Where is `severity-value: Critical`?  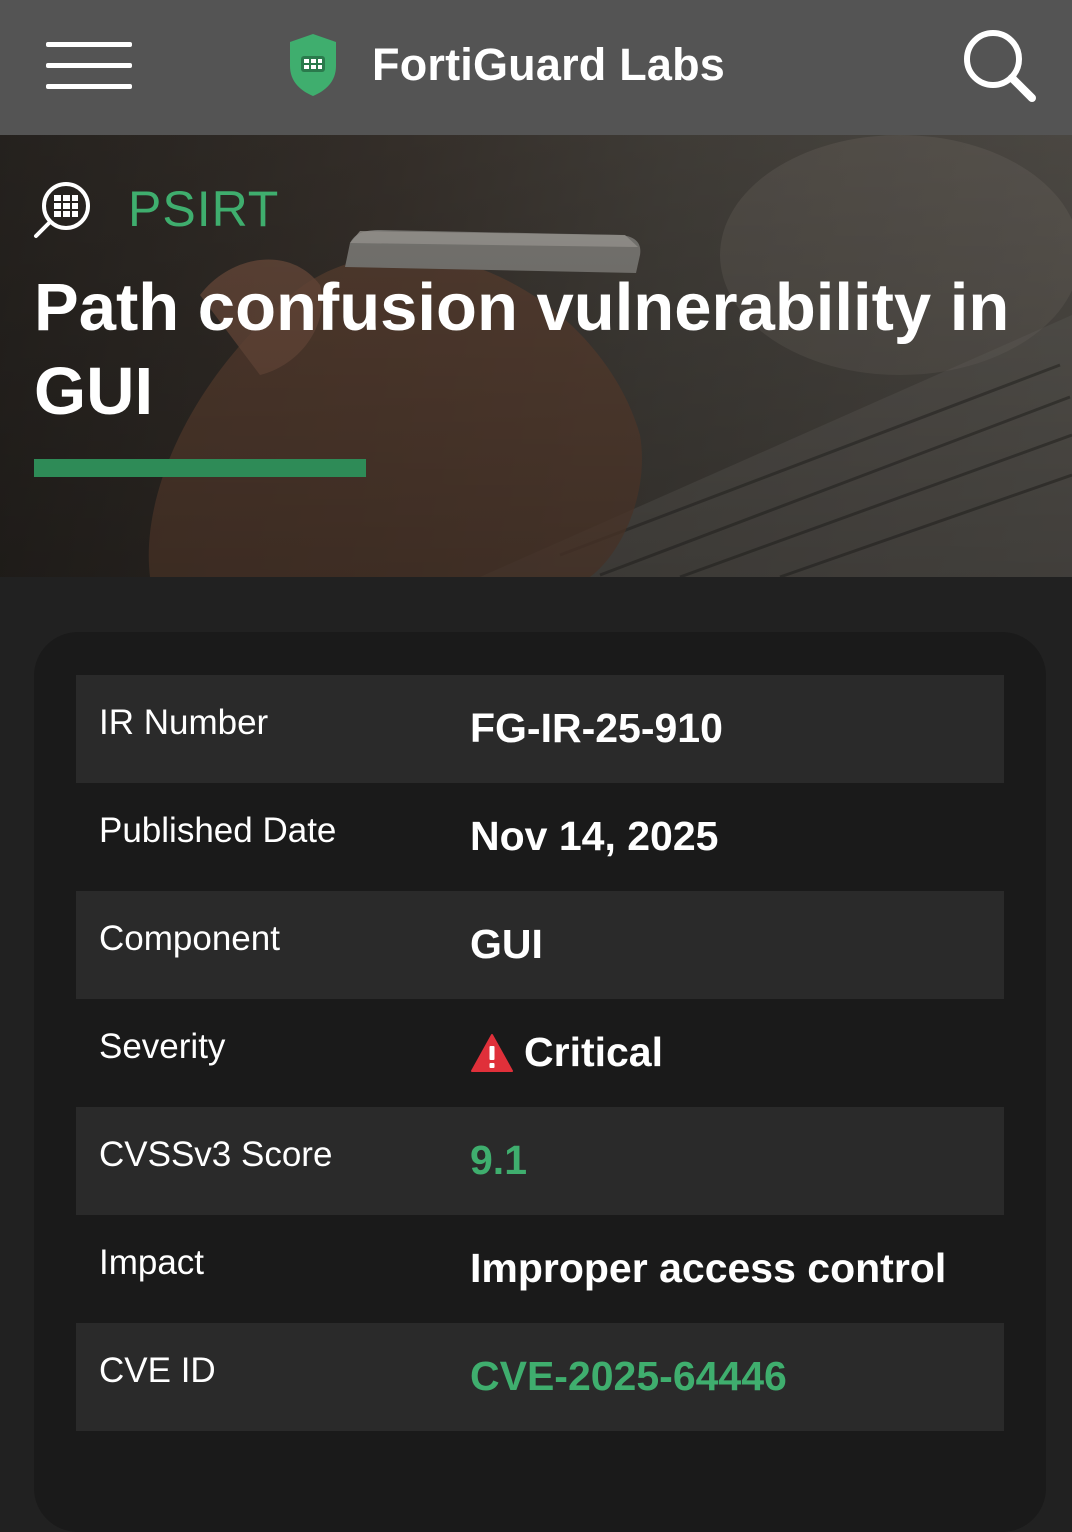 severity-value: Critical is located at coordinates (566, 1052).